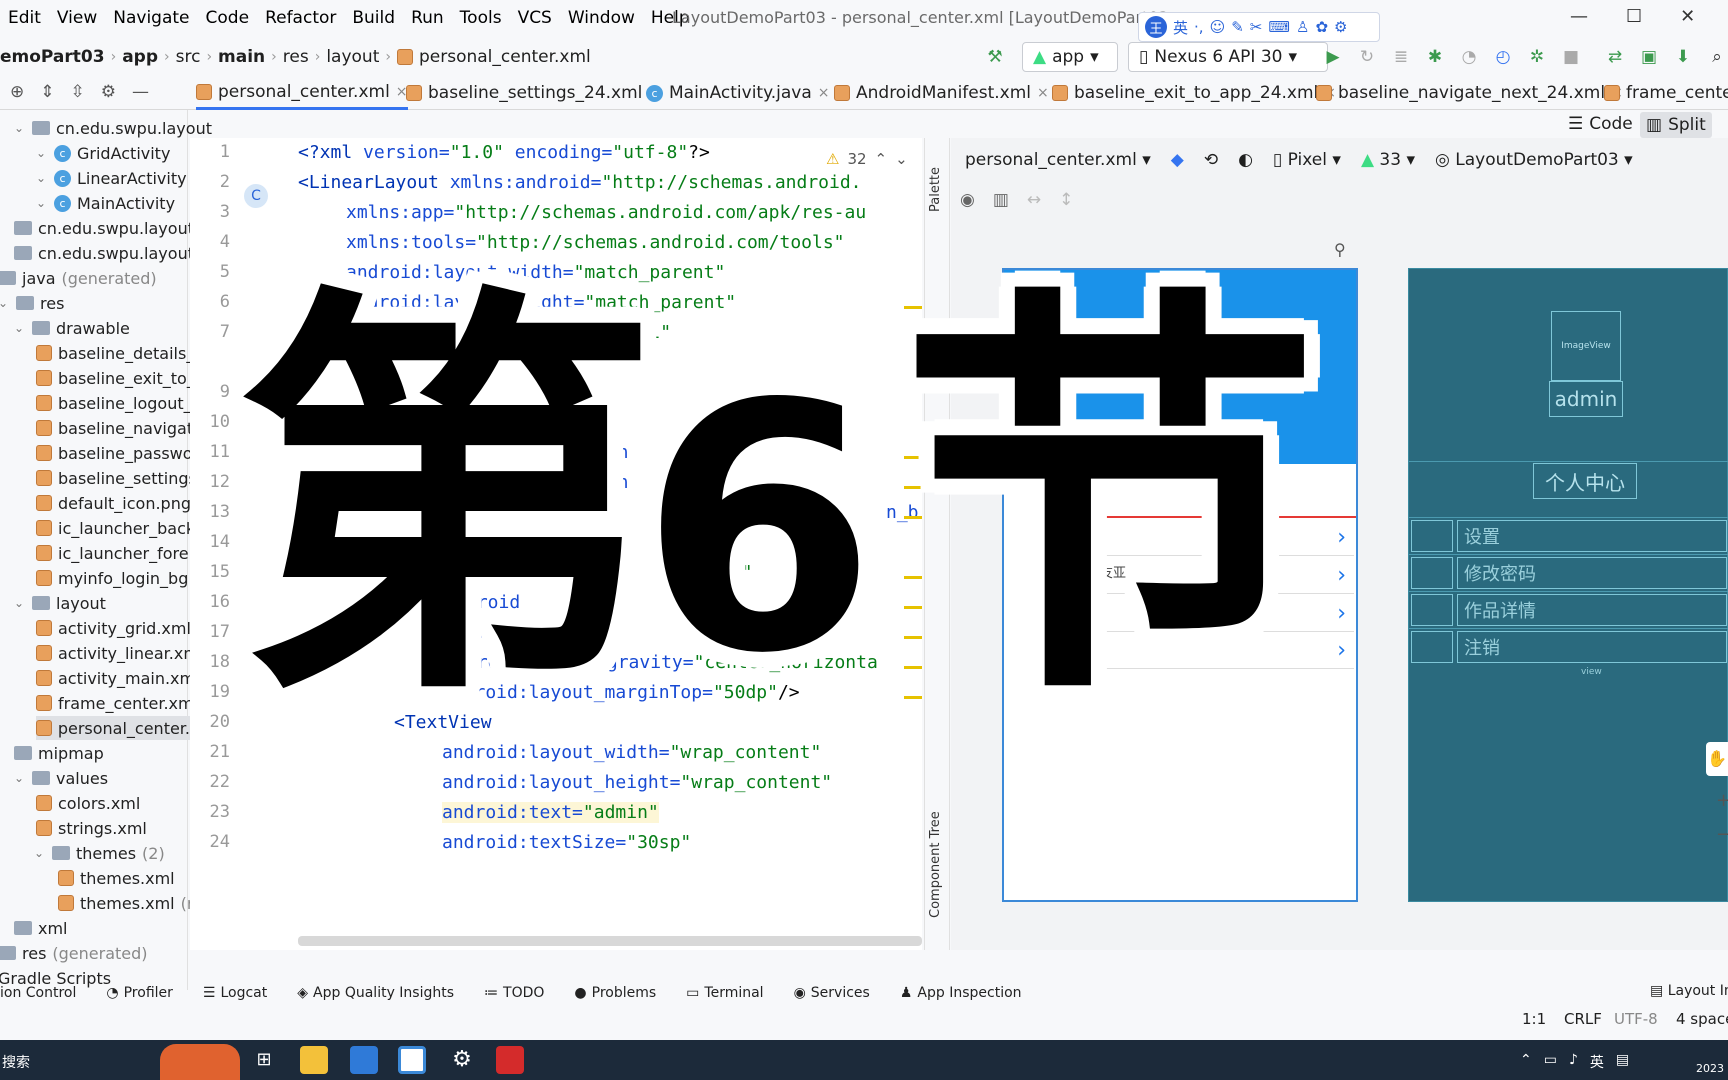 Image resolution: width=1728 pixels, height=1080 pixels. Describe the element at coordinates (314, 1060) in the screenshot. I see `file-explorer-icon` at that location.